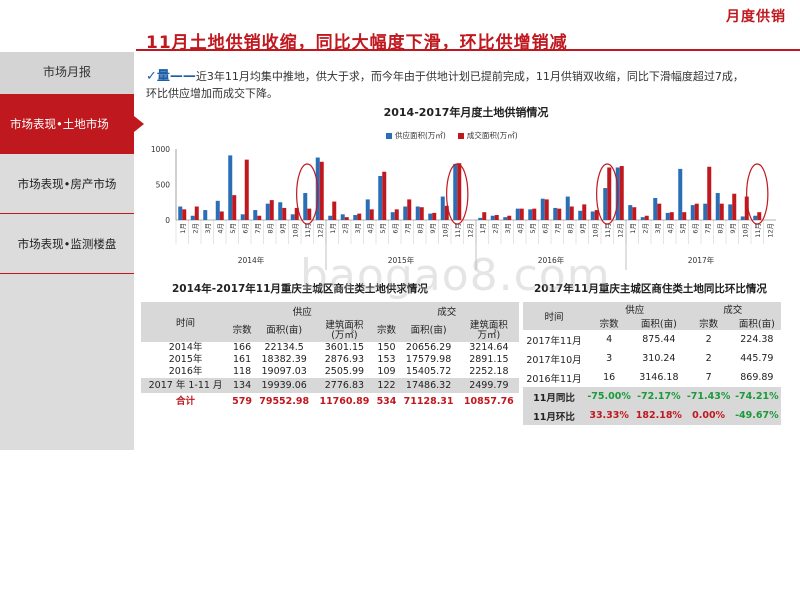  I want to click on bar-deal-2015年-6月, so click(396, 214).